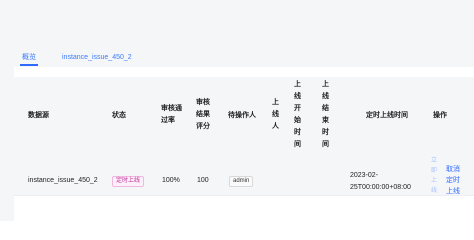 The width and height of the screenshot is (474, 240). What do you see at coordinates (242, 115) in the screenshot?
I see `header-pending-operator: 待操作人` at bounding box center [242, 115].